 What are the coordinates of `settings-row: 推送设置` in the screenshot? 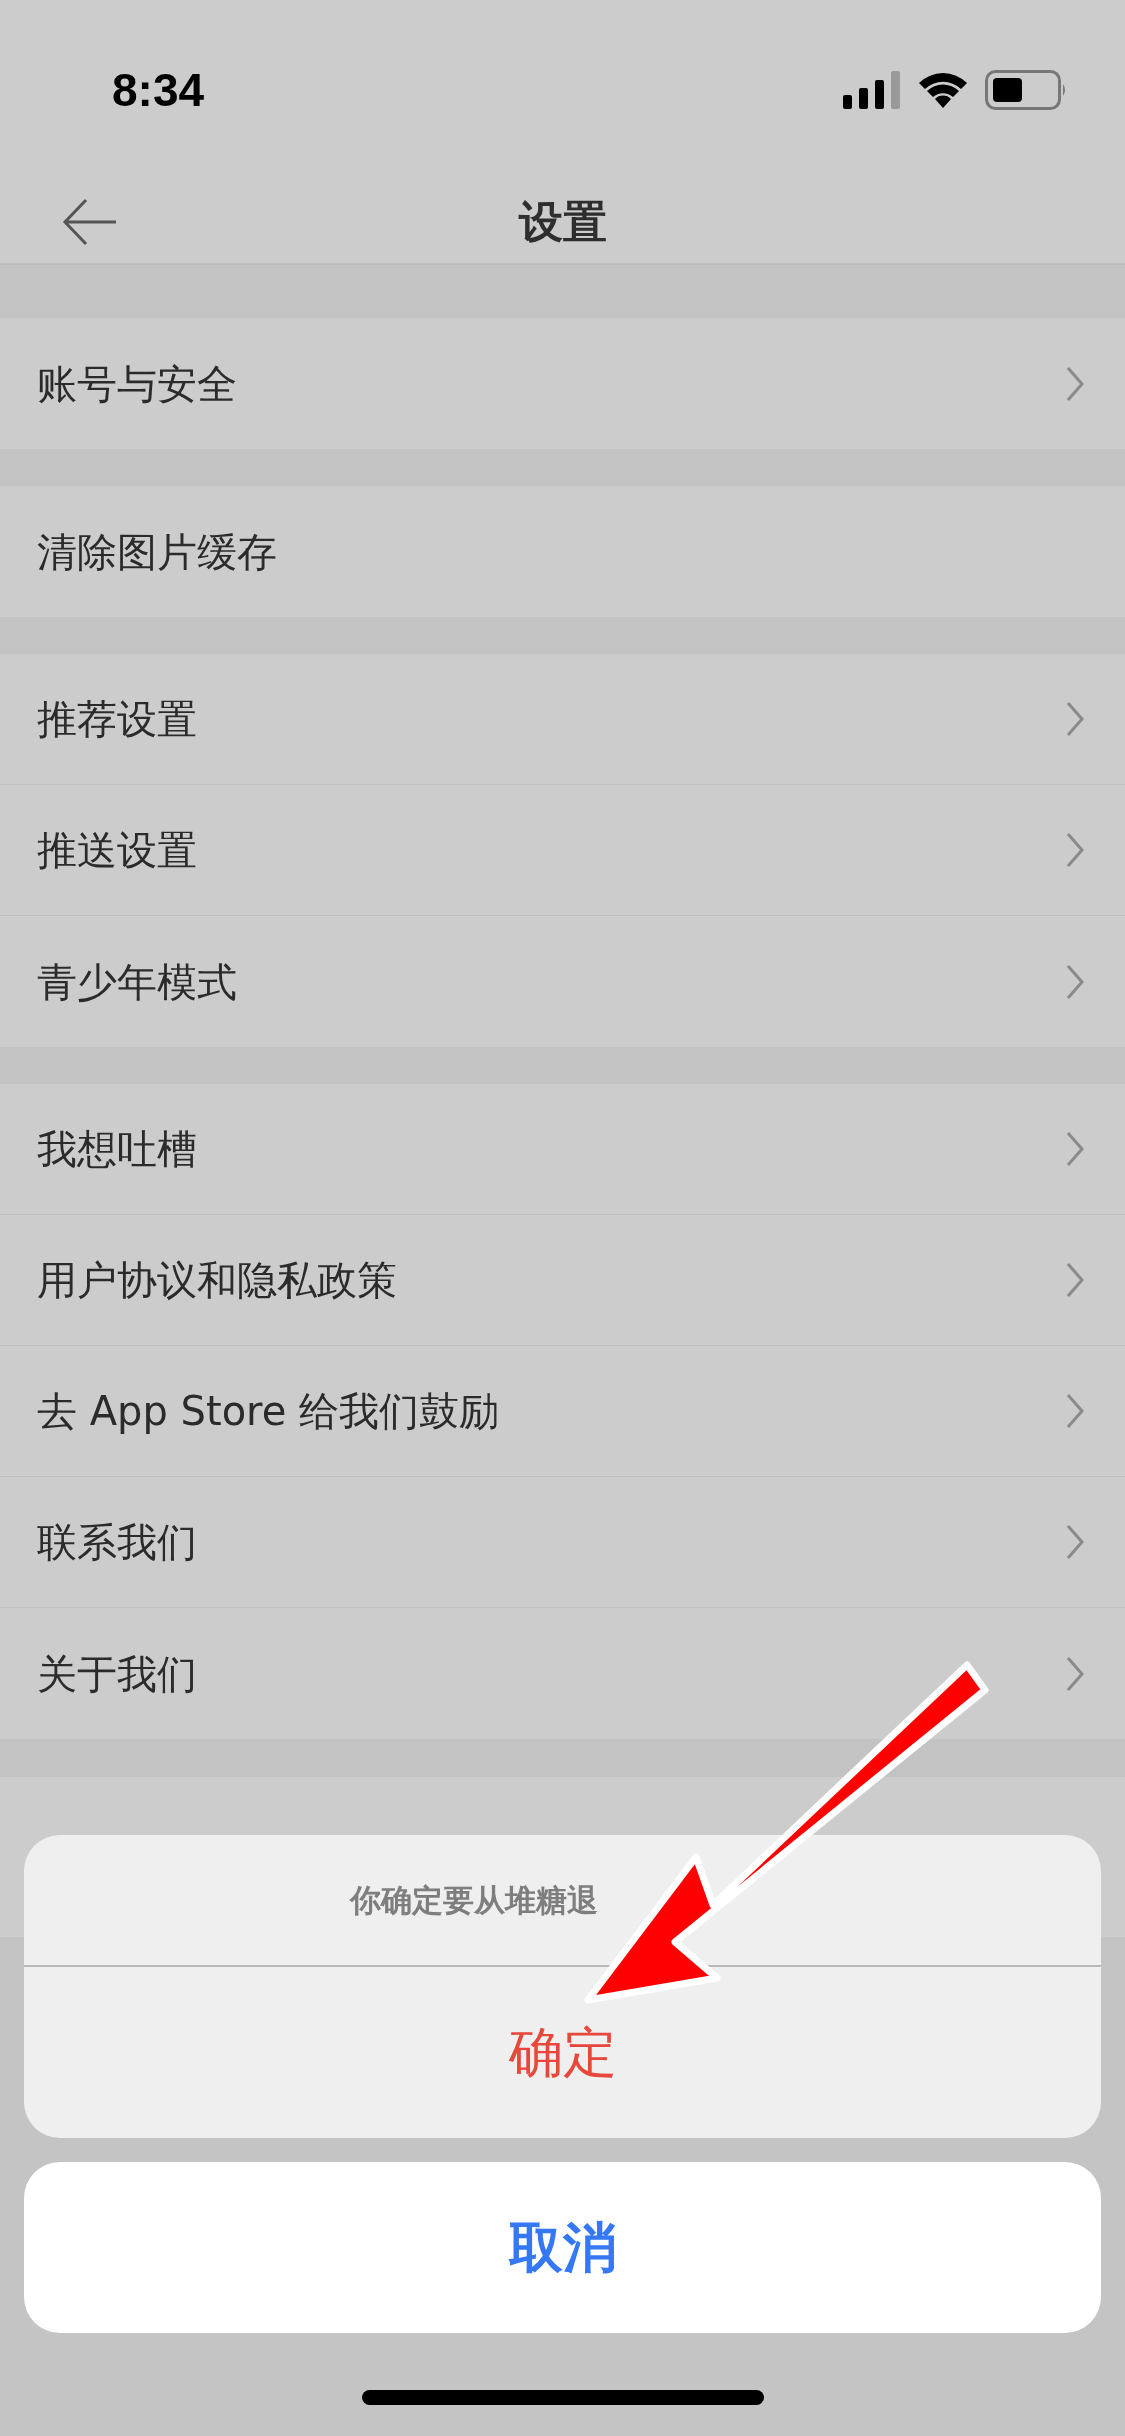 It's located at (562, 850).